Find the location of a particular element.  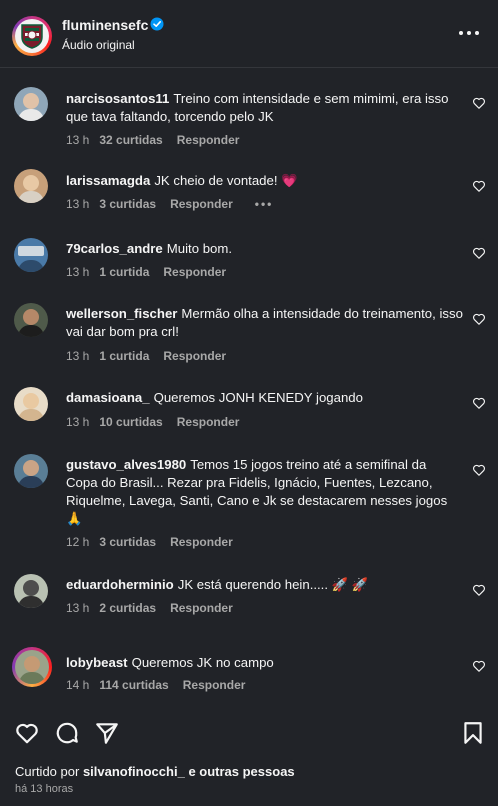

comment-username: wellerson_fischer is located at coordinates (121, 313).